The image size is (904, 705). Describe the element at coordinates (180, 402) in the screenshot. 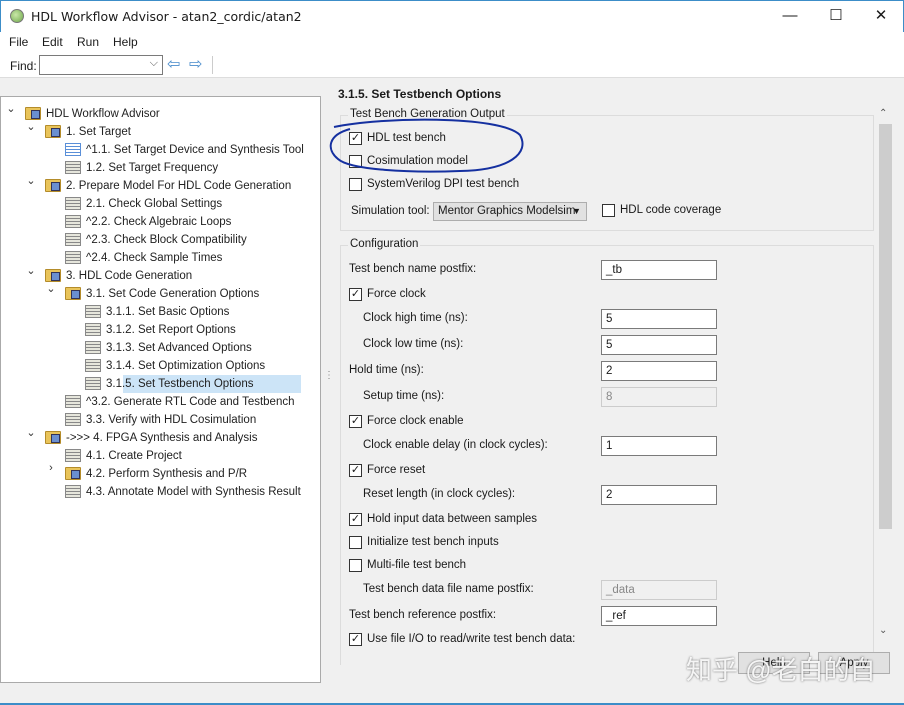

I see `tree-item: ^3.2. Generate RTL Code and Testbench` at that location.